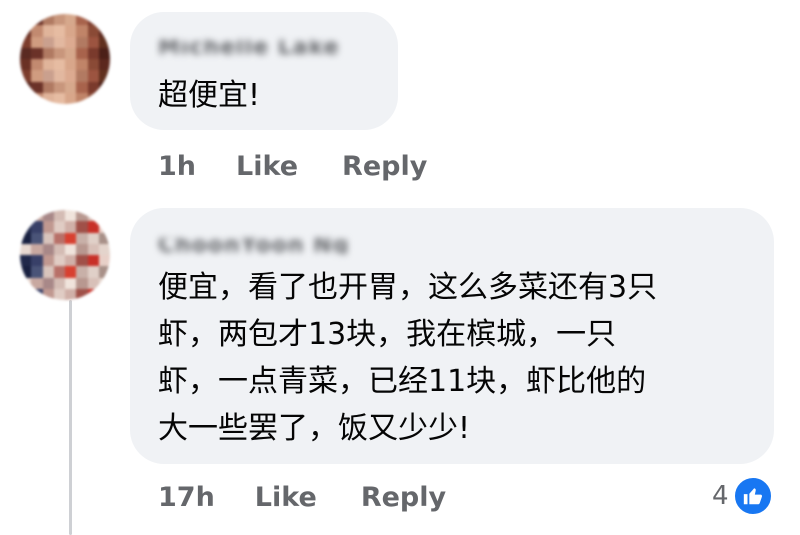  What do you see at coordinates (314, 166) in the screenshot?
I see `comment-actions: 1h Like Reply` at bounding box center [314, 166].